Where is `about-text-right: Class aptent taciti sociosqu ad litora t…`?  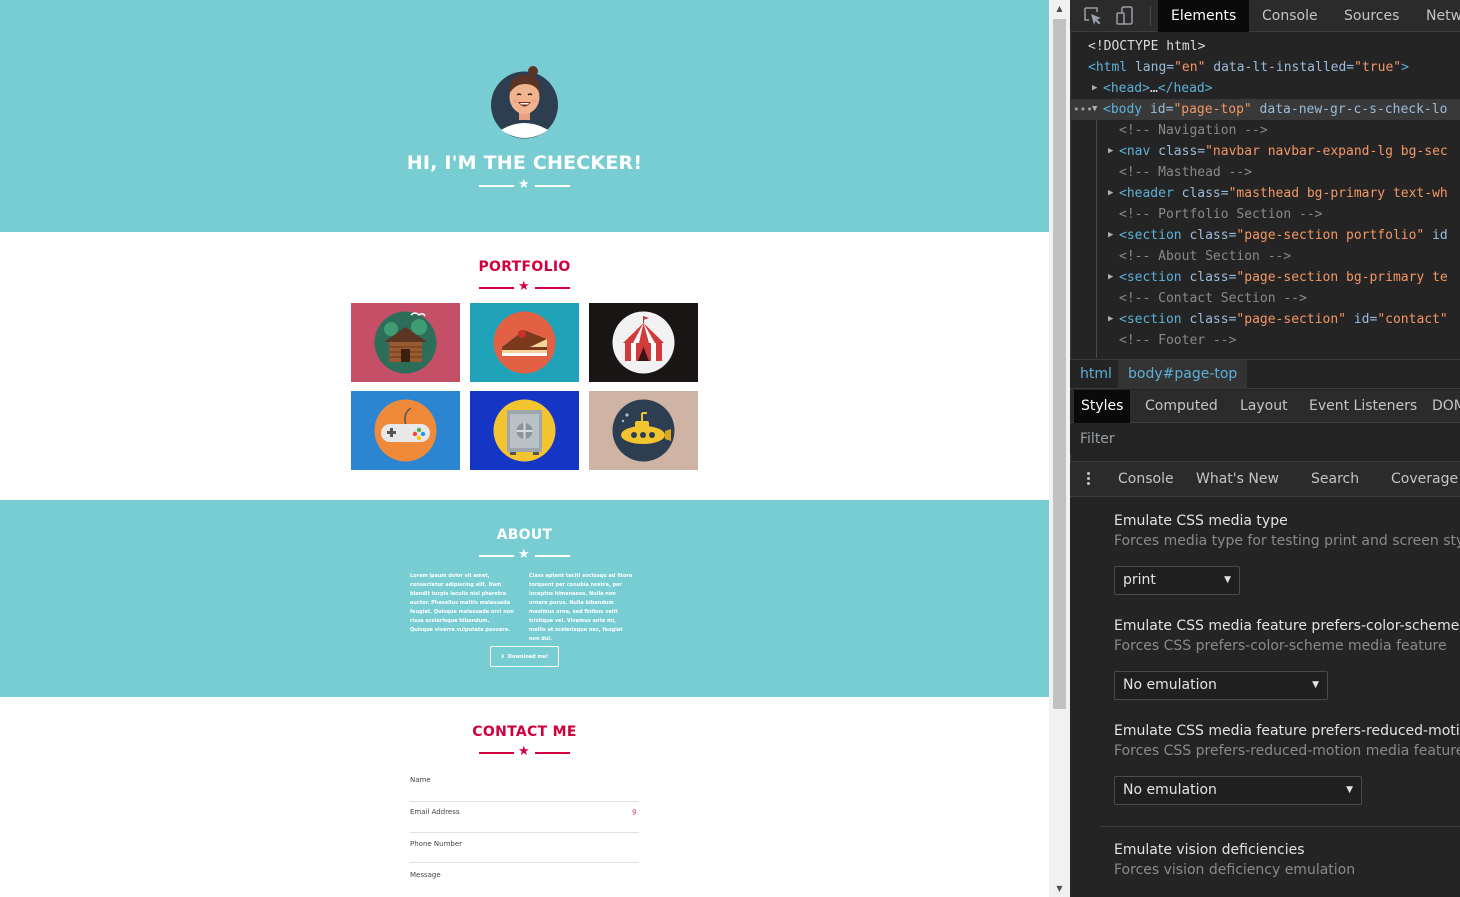
about-text-right: Class aptent taciti sociosqu ad litora t… is located at coordinates (581, 607).